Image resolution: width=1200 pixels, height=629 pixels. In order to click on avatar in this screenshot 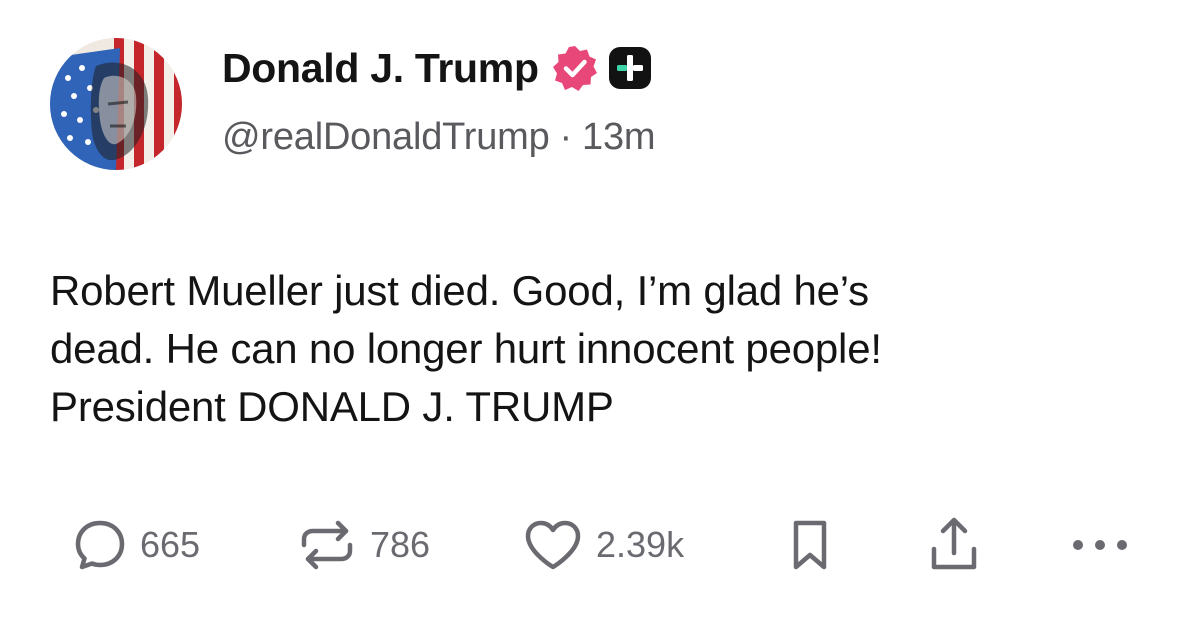, I will do `click(116, 104)`.